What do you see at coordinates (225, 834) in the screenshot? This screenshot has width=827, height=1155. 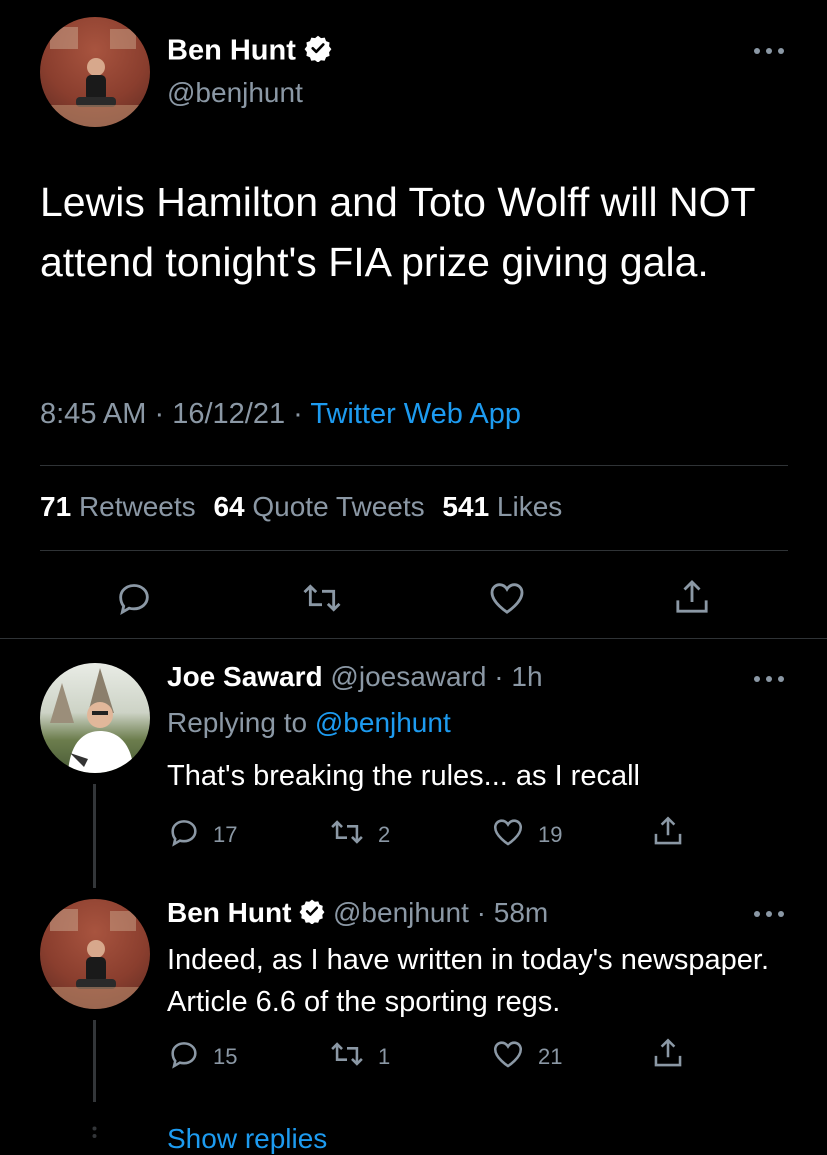 I see `reply-count: 17` at bounding box center [225, 834].